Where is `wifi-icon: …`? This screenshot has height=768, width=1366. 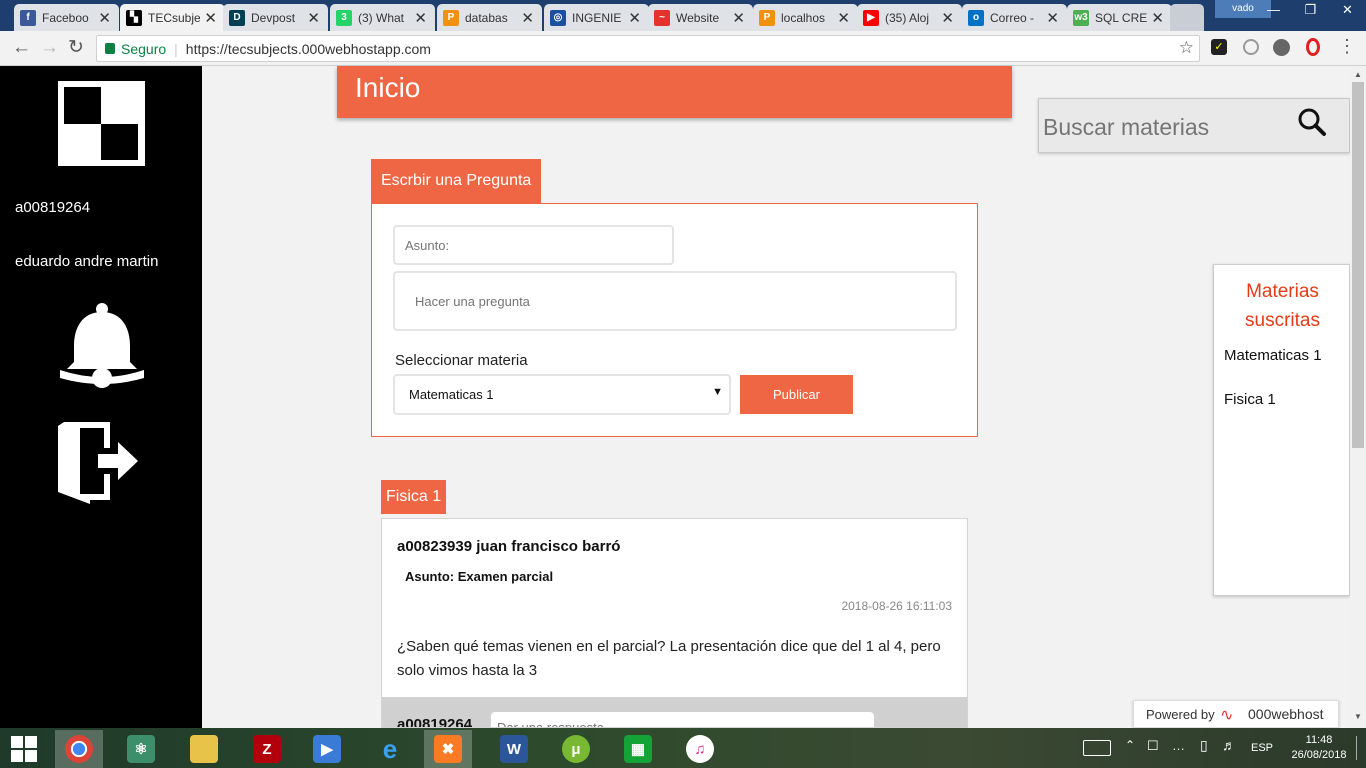
wifi-icon: … is located at coordinates (1178, 745).